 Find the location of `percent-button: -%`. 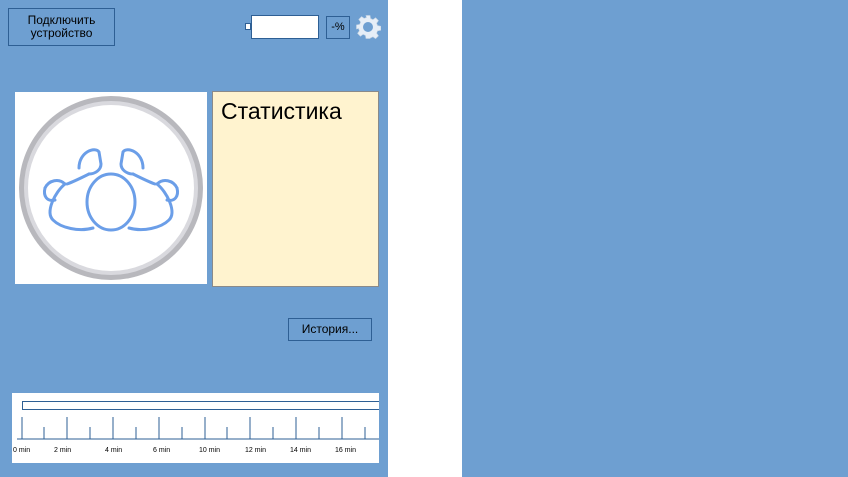

percent-button: -% is located at coordinates (338, 27).